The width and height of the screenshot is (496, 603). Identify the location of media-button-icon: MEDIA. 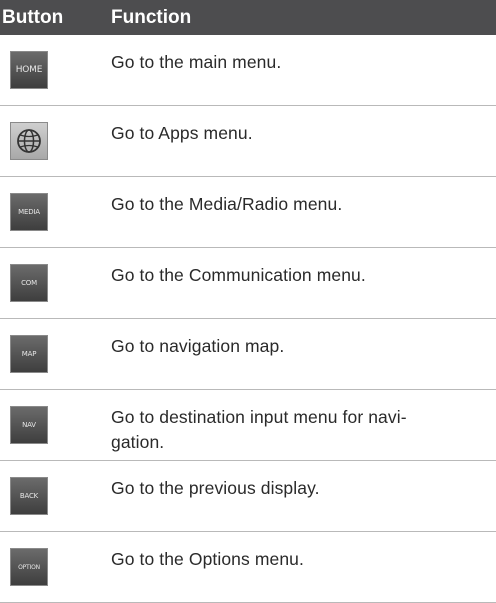
(29, 212).